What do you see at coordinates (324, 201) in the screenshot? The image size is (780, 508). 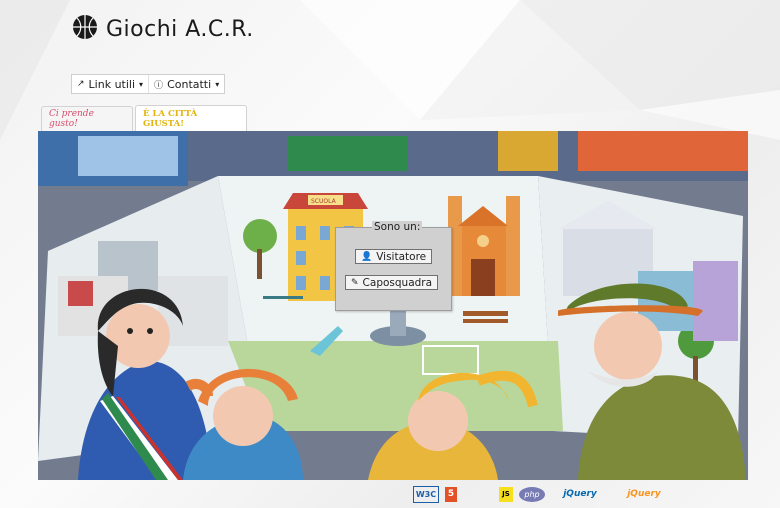 I see `school-sign: SCUOLA` at bounding box center [324, 201].